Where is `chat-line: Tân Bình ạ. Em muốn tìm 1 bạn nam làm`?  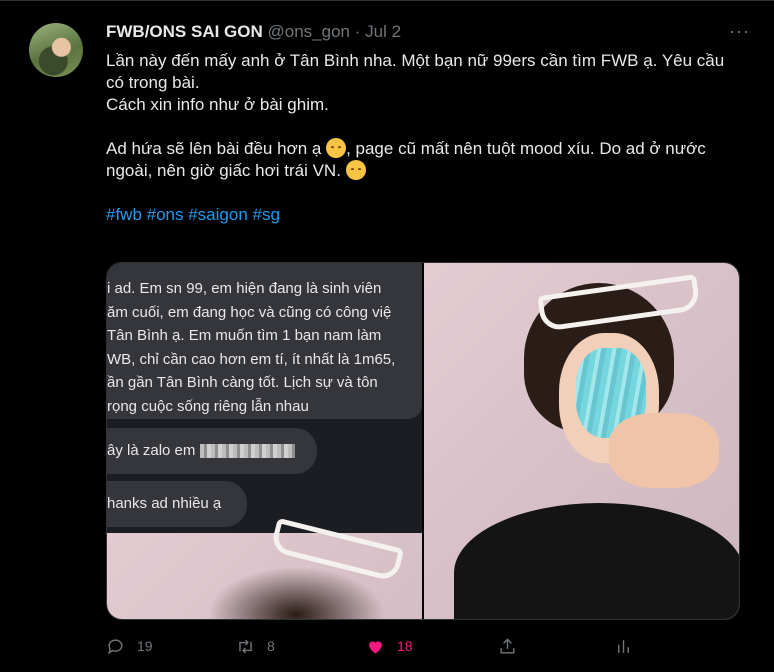
chat-line: Tân Bình ạ. Em muốn tìm 1 bạn nam làm is located at coordinates (244, 335).